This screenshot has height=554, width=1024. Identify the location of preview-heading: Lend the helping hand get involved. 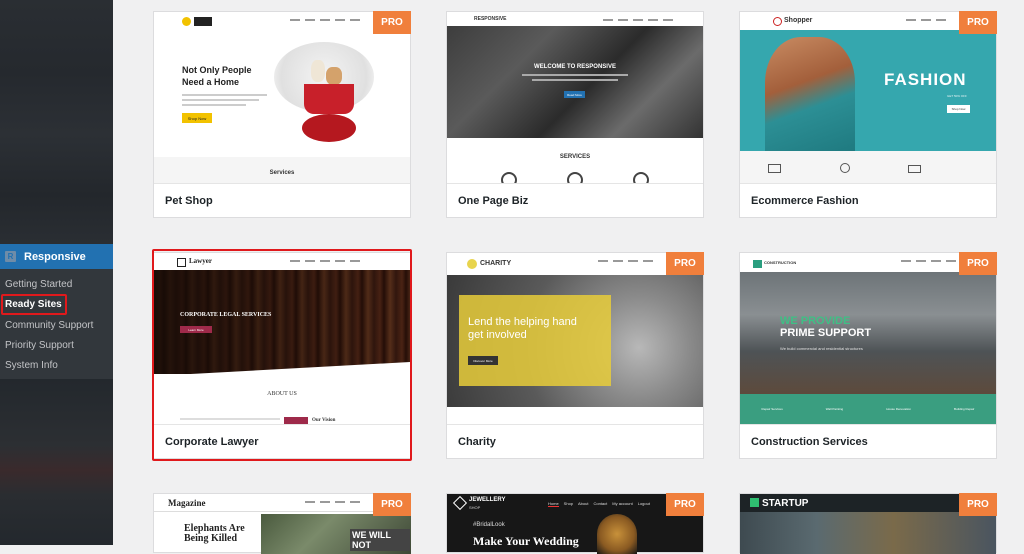
(522, 328).